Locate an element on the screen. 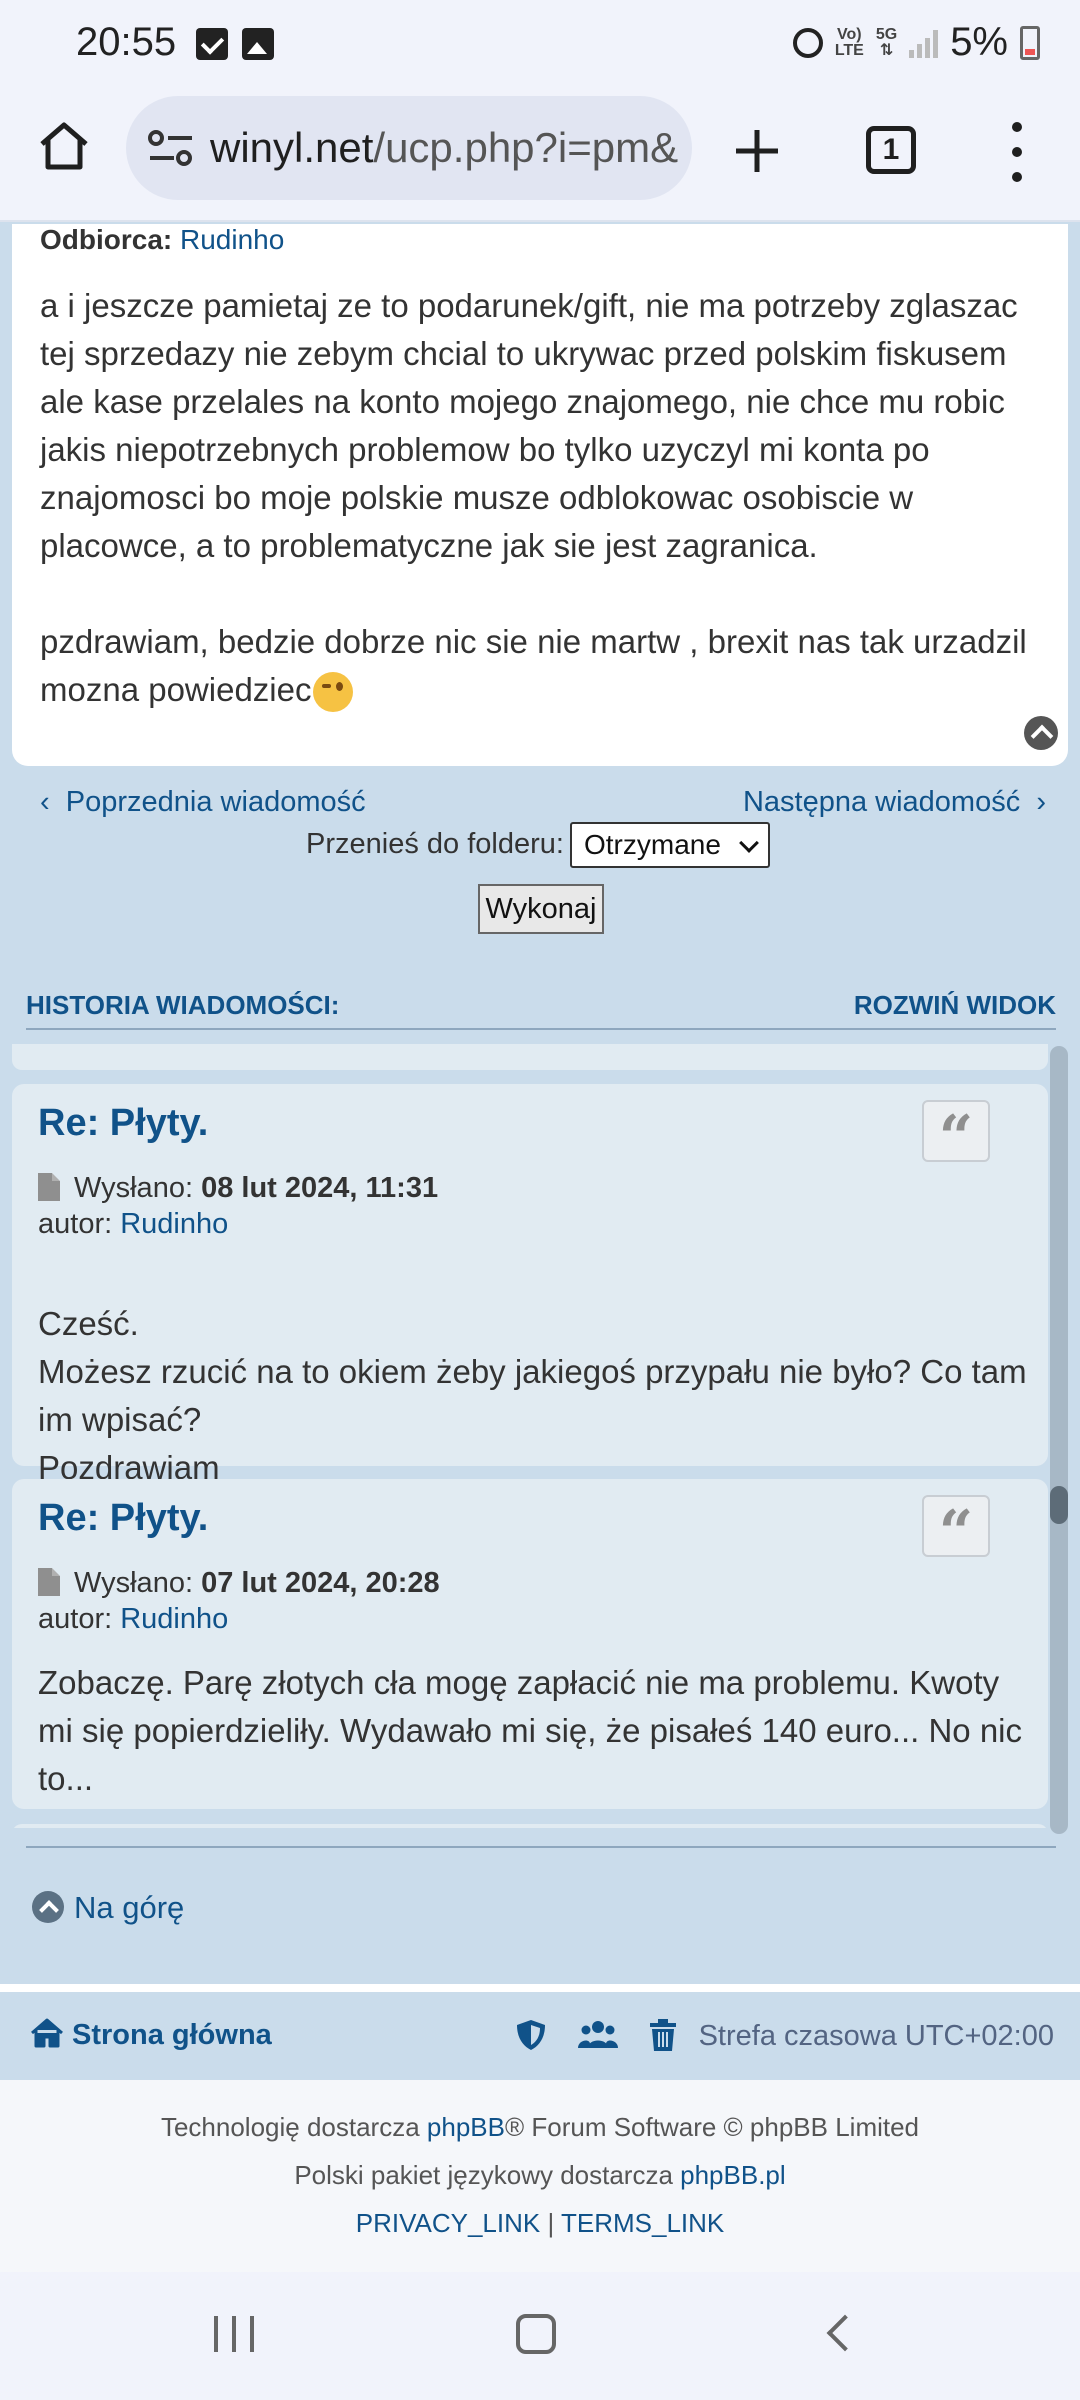  previous-message-link: ‹ Poprzednia wiadomość is located at coordinates (203, 802).